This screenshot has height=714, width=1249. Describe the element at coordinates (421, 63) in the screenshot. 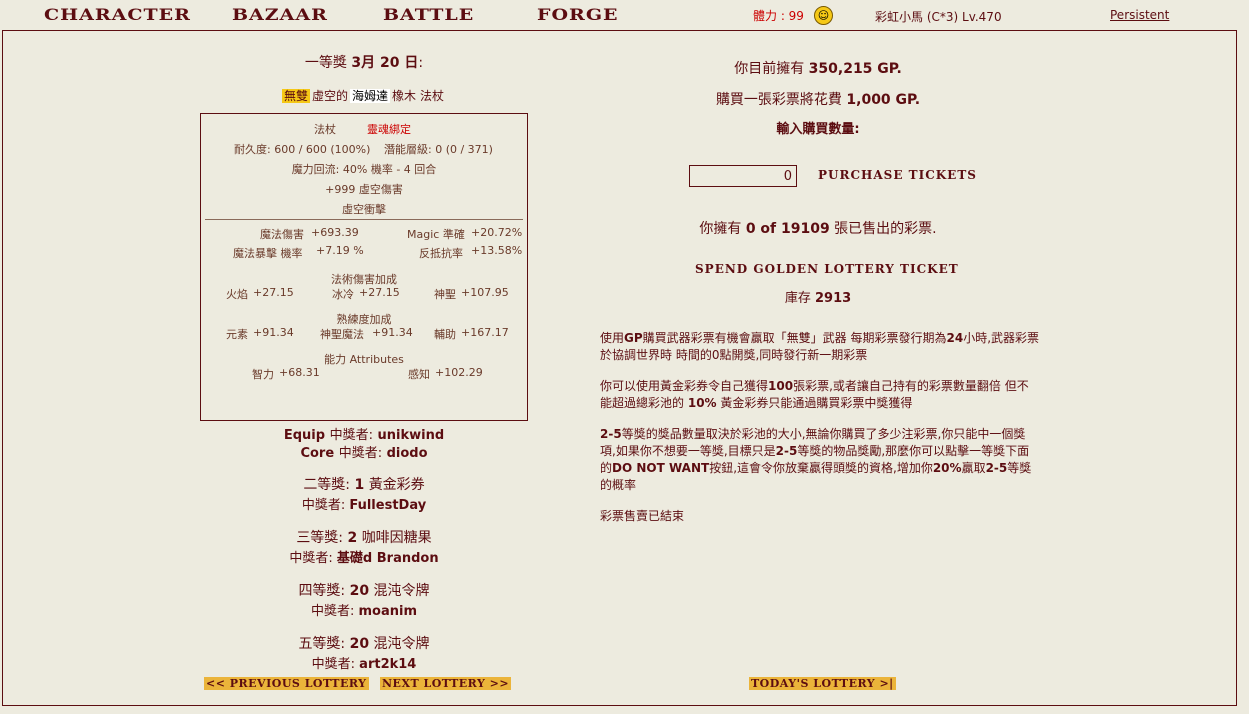

I see `first-prize-colon: :` at that location.